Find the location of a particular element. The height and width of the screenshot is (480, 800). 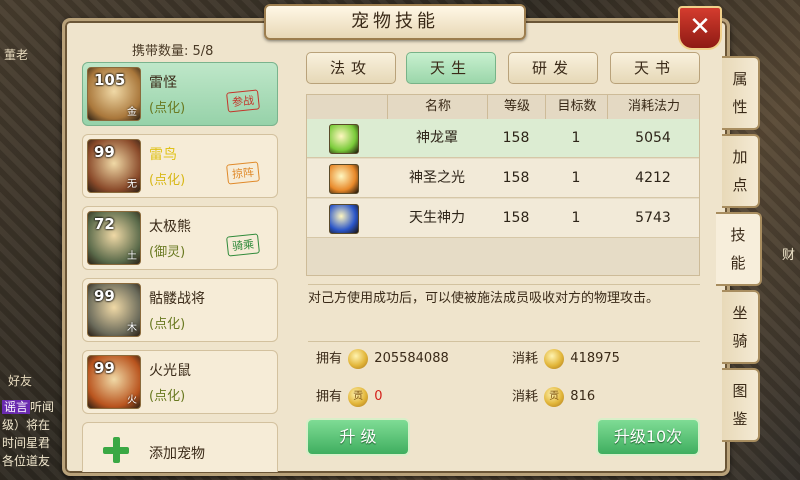

gold-cost: 消耗 418975 is located at coordinates (566, 359).